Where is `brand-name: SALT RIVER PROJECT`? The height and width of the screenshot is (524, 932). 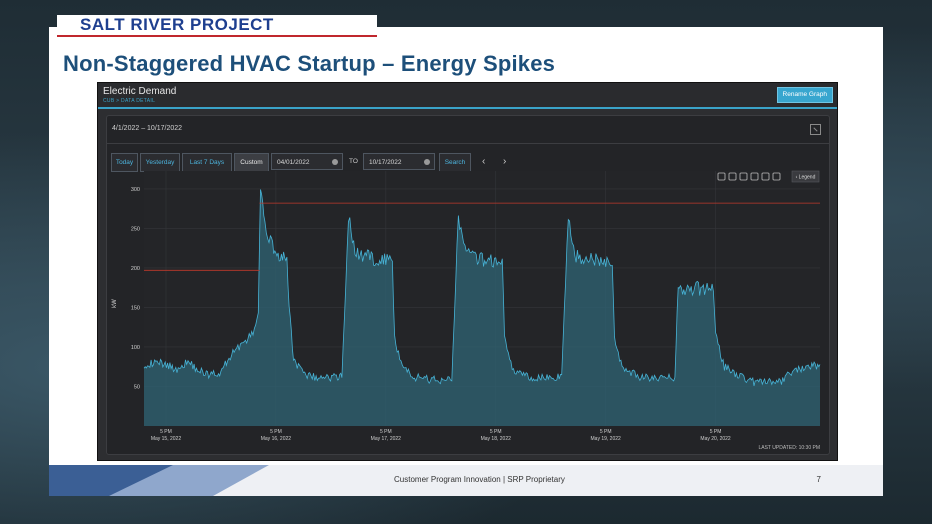 brand-name: SALT RIVER PROJECT is located at coordinates (177, 24).